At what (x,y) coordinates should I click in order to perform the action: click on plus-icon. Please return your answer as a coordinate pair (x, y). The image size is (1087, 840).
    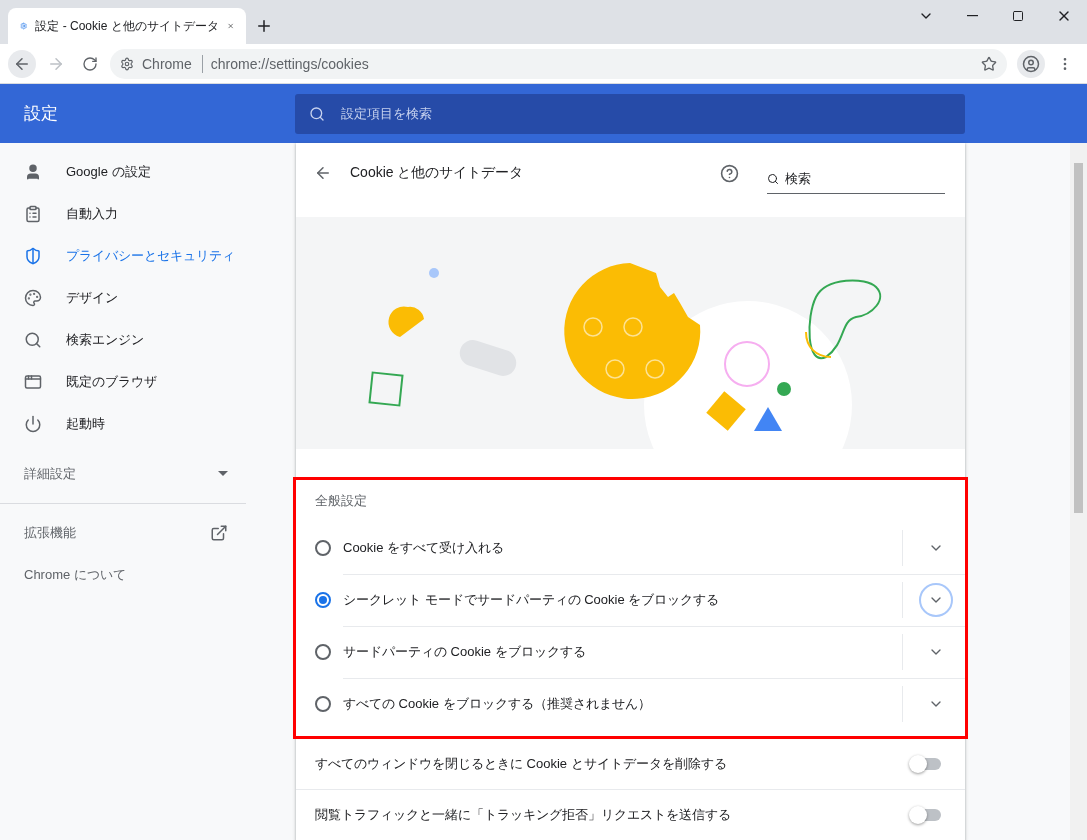
    Looking at the image, I should click on (264, 26).